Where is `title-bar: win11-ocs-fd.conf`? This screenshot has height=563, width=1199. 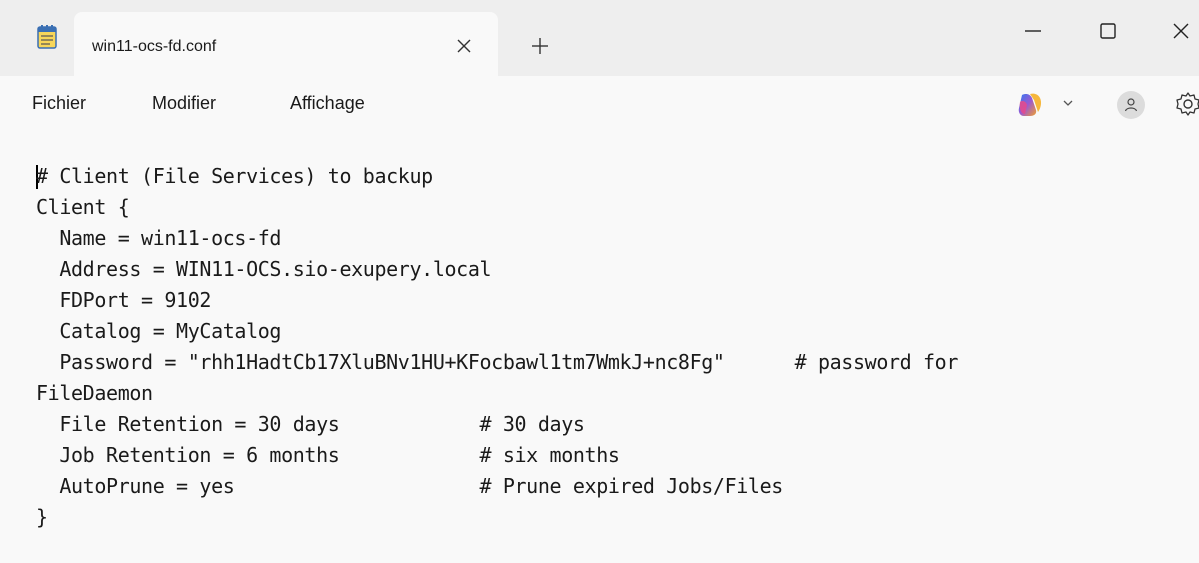
title-bar: win11-ocs-fd.conf is located at coordinates (599, 38).